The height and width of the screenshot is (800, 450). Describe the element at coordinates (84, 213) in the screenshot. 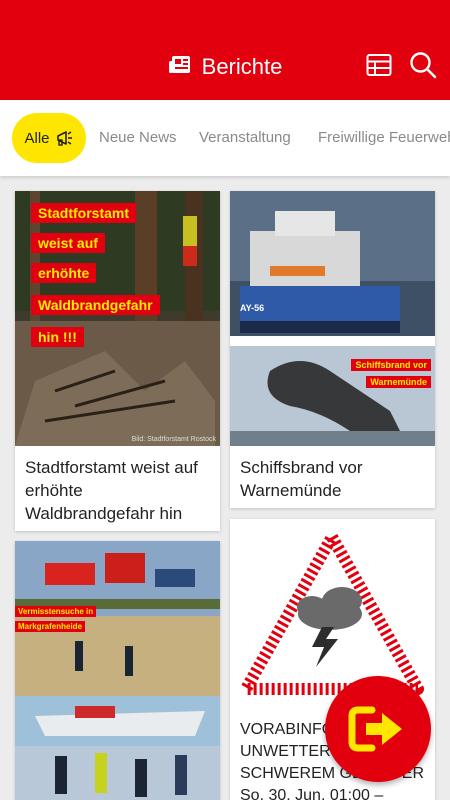

I see `overlay-line: Stadtforstamt` at that location.